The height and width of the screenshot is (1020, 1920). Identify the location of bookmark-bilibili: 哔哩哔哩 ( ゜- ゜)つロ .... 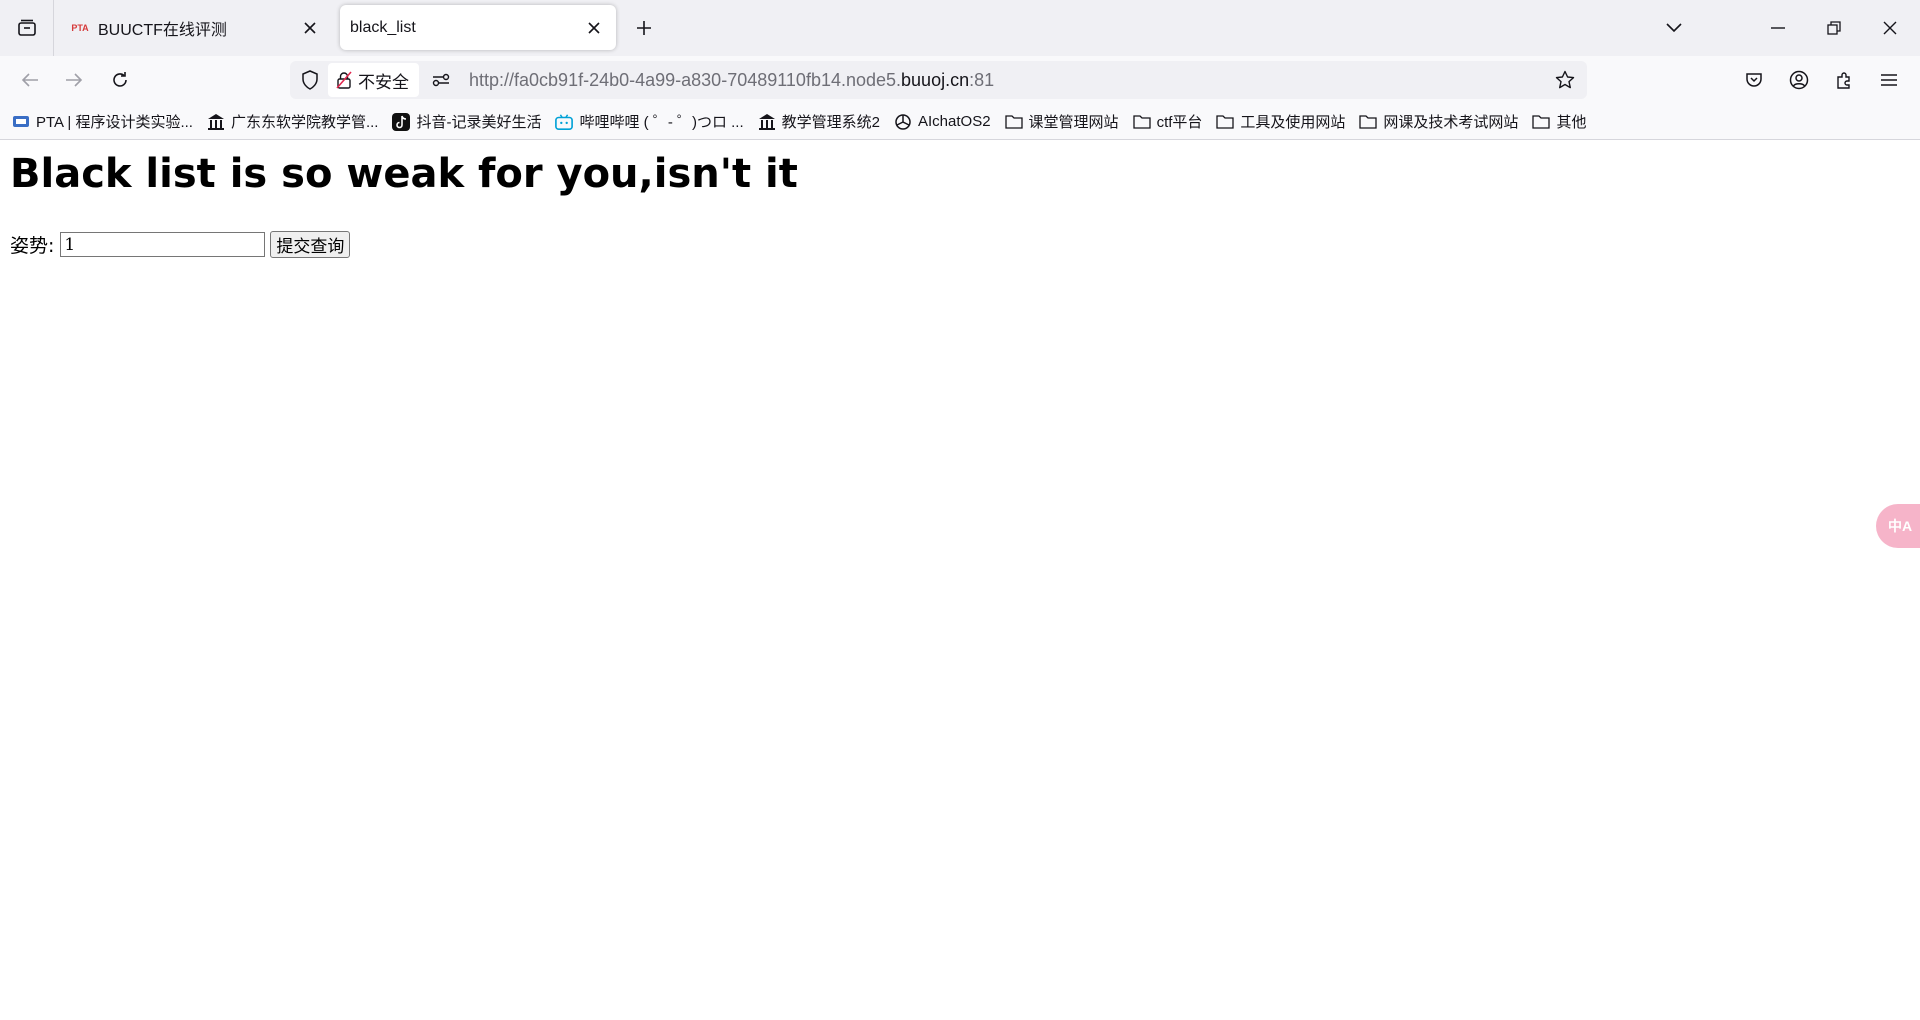
(649, 122).